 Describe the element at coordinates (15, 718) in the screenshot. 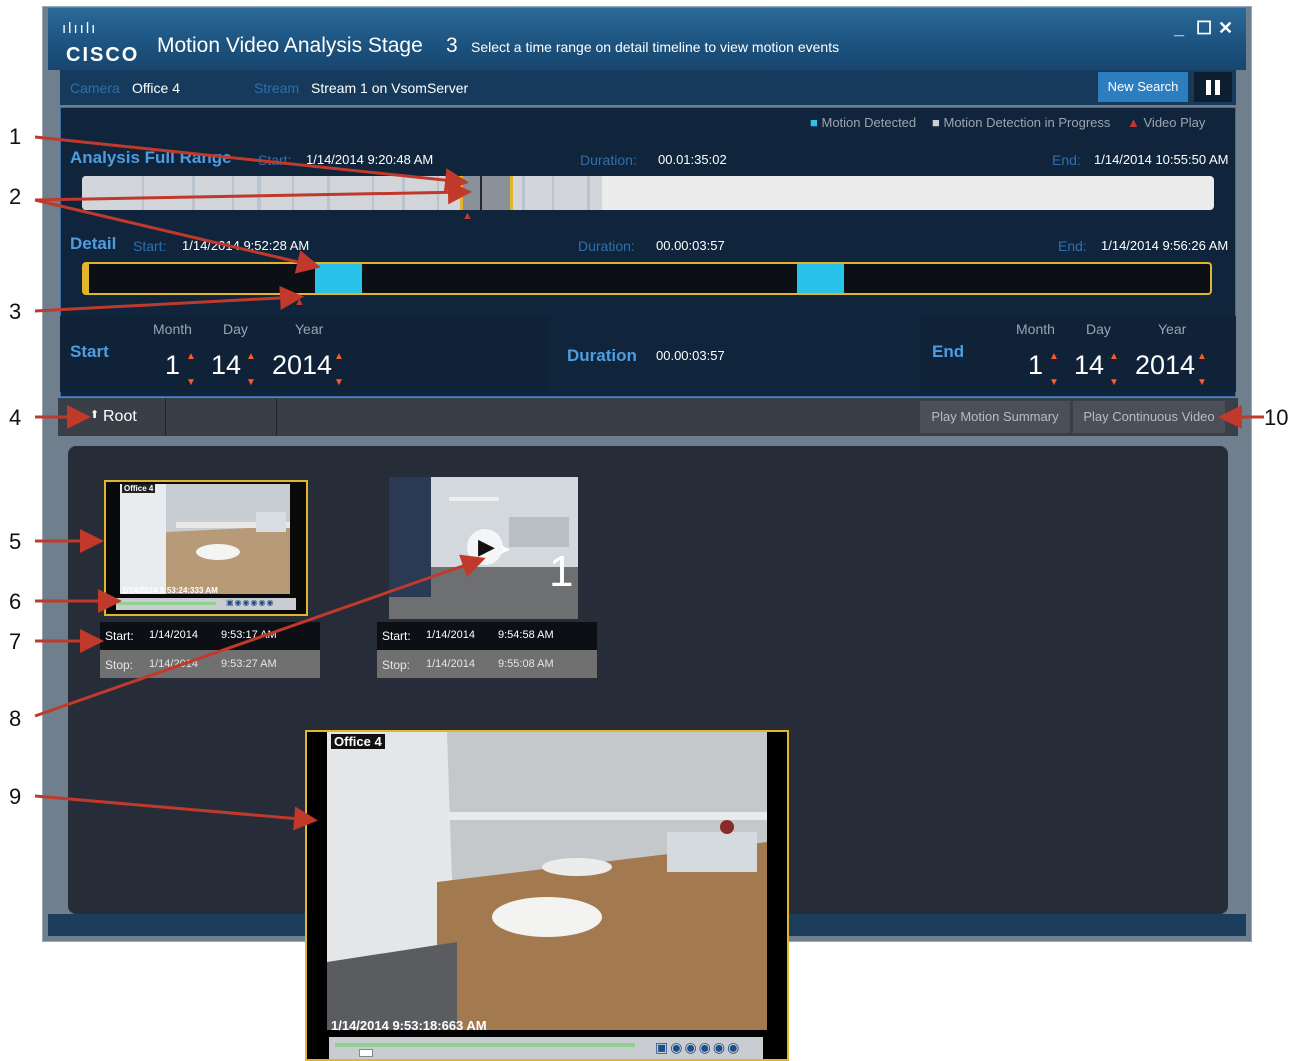

I see `callout-8: 8` at that location.